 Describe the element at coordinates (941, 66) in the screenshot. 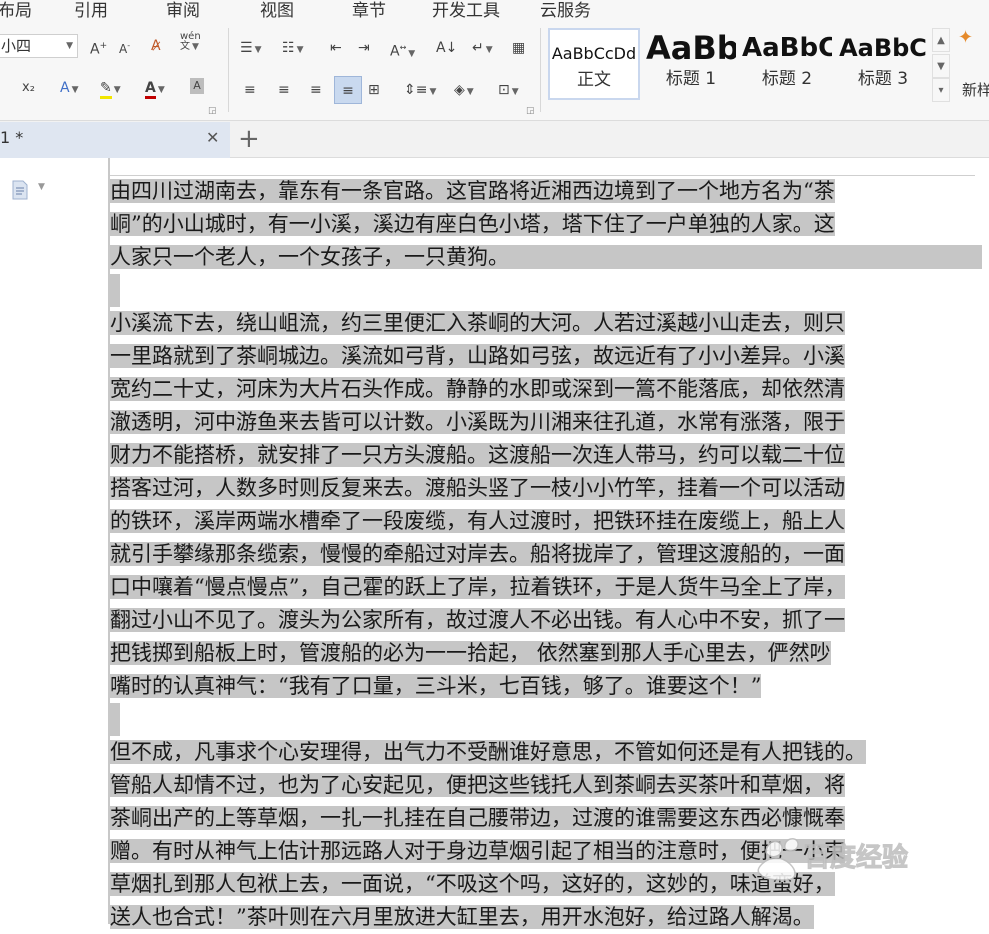

I see `styles-scroll-down-icon: ▼` at that location.